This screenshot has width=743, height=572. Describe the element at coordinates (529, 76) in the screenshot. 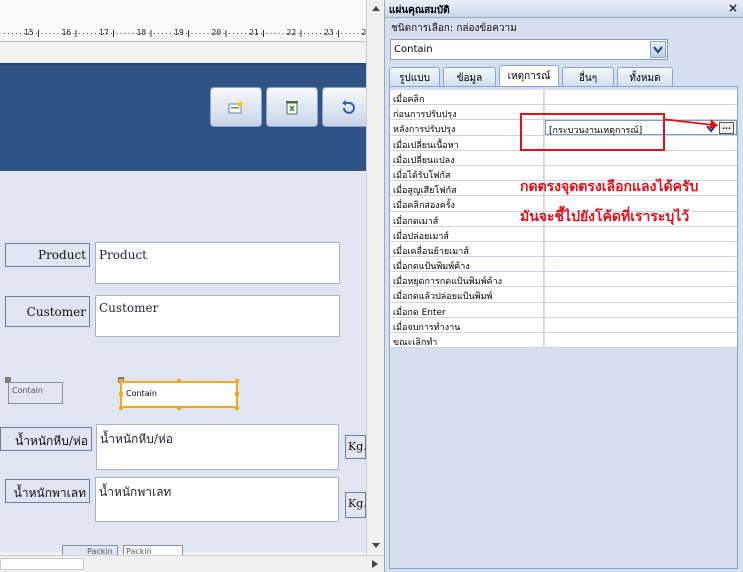

I see `tab-event: เหตุการณ์` at that location.